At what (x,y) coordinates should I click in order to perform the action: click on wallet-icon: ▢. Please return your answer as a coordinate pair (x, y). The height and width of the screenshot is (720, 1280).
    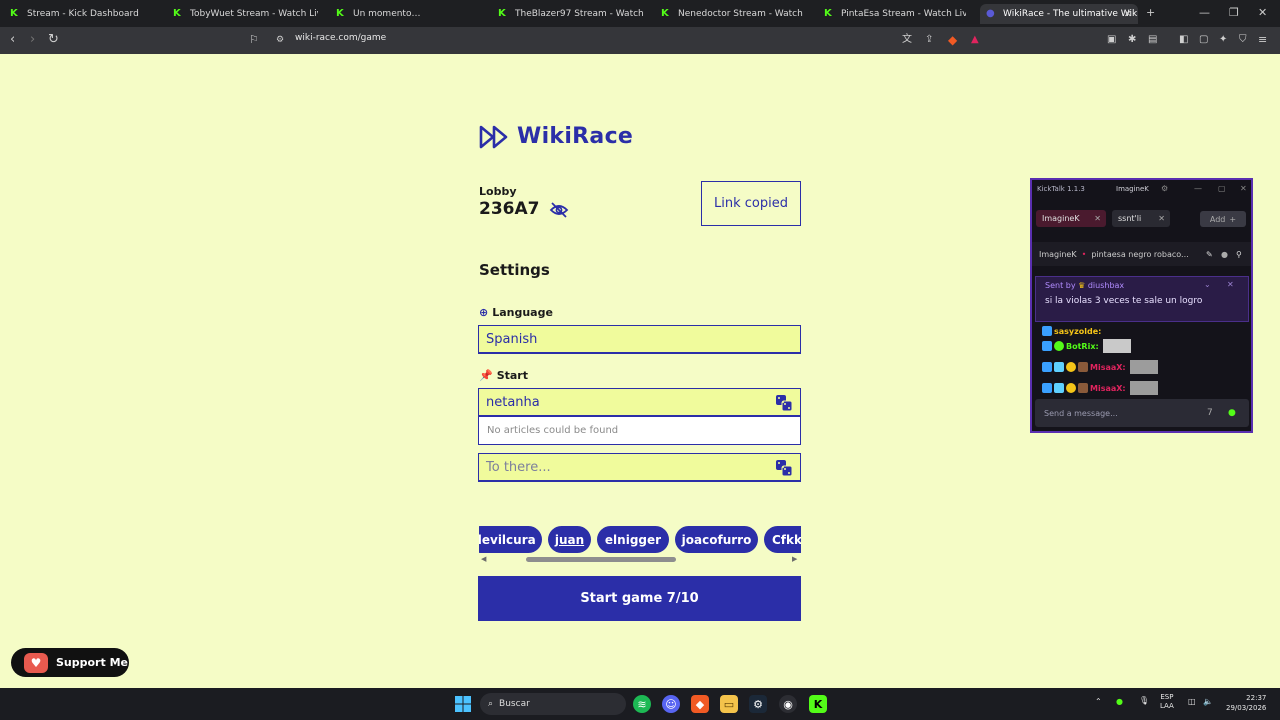
    Looking at the image, I should click on (1203, 40).